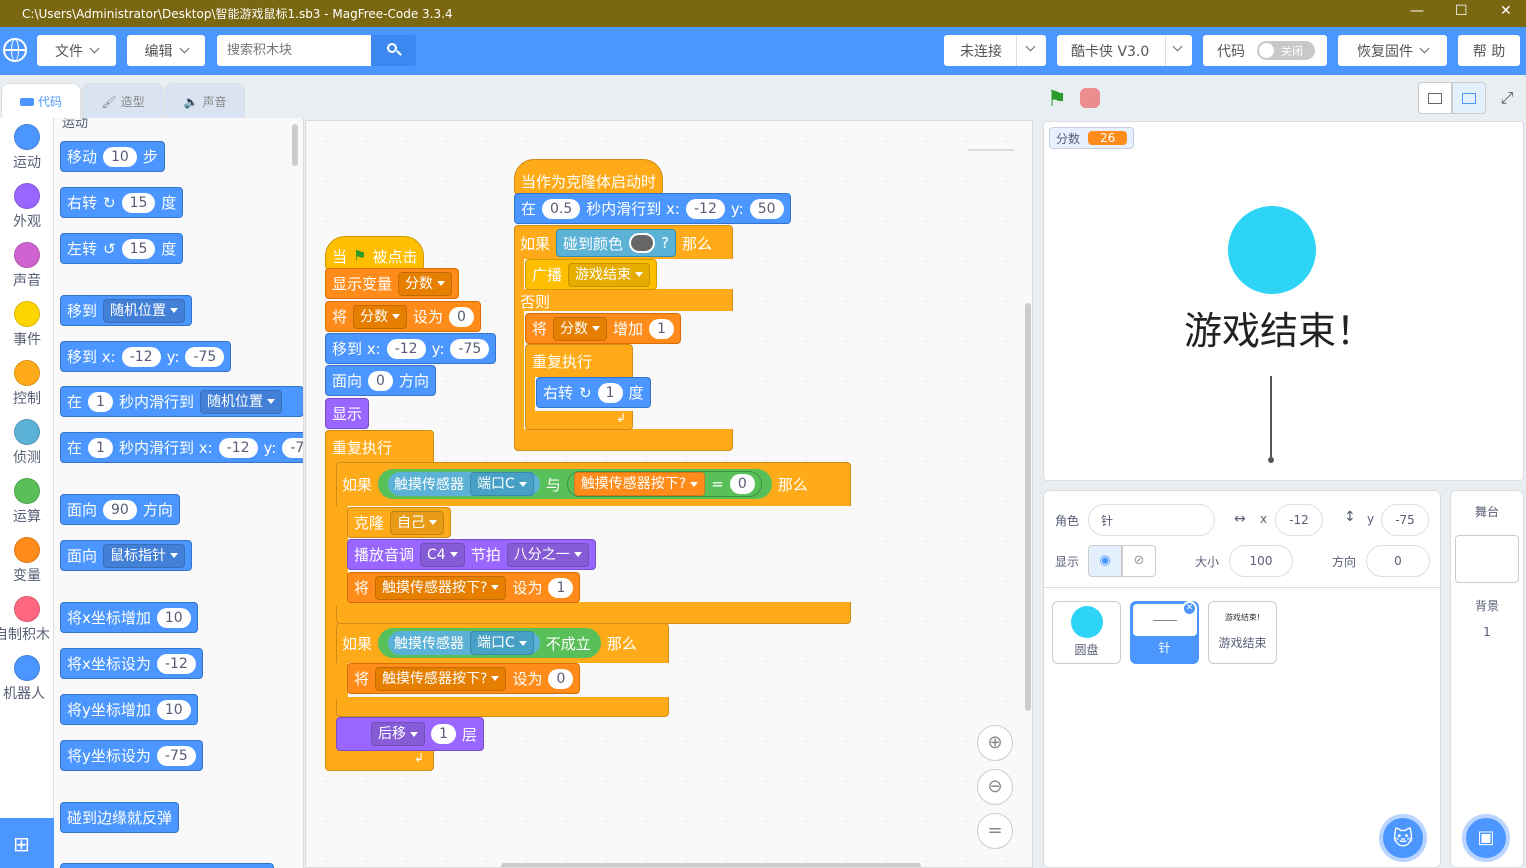 The height and width of the screenshot is (868, 1526). What do you see at coordinates (652, 208) in the screenshot?
I see `block-glide-xy: 在 0.5 秒内滑行到 x: -12 y: 50` at bounding box center [652, 208].